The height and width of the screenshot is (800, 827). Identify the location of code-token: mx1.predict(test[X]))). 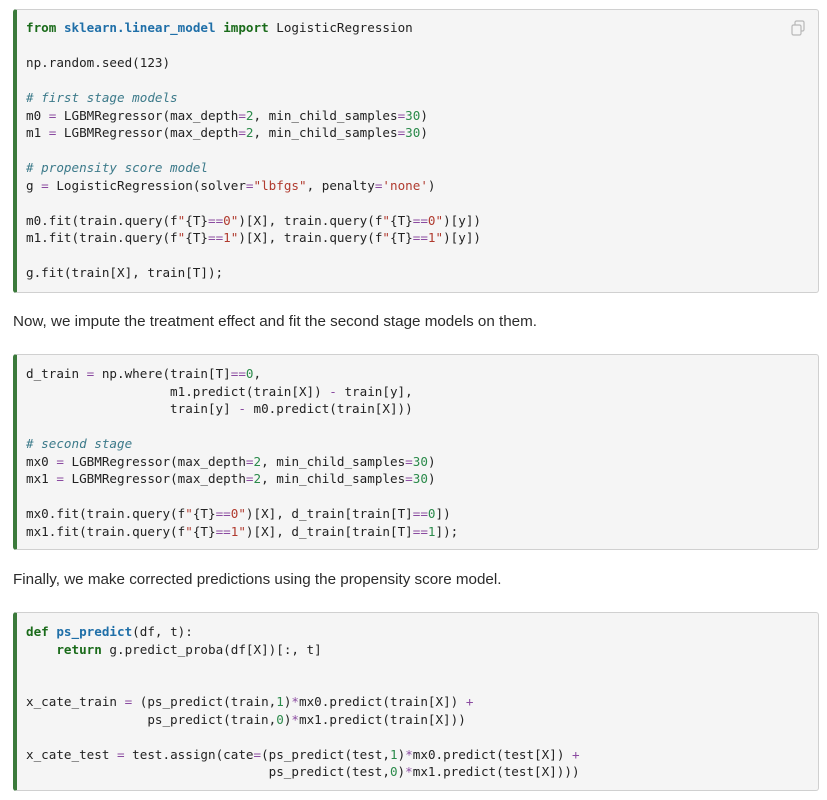
(496, 771).